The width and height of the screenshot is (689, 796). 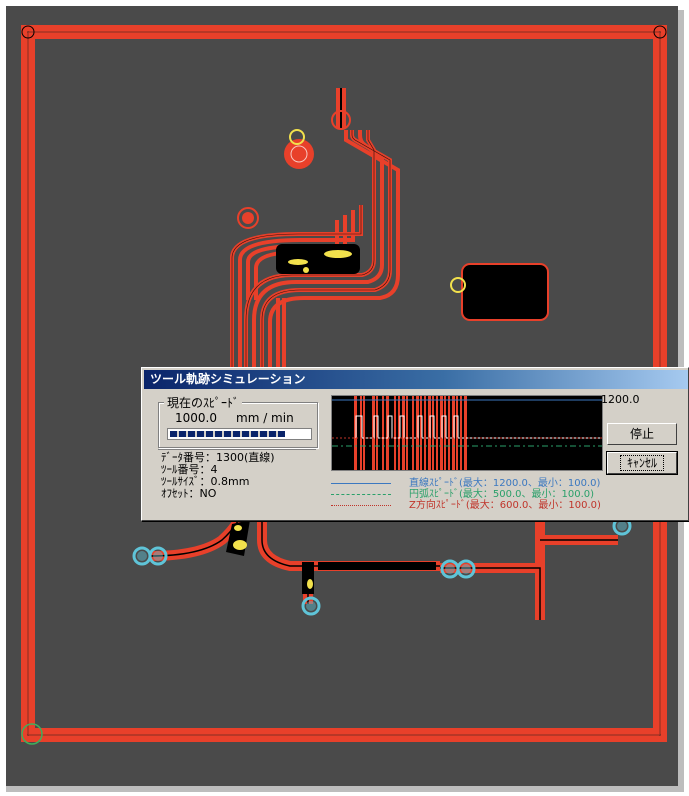 I want to click on pad-right, so click(x=499, y=292).